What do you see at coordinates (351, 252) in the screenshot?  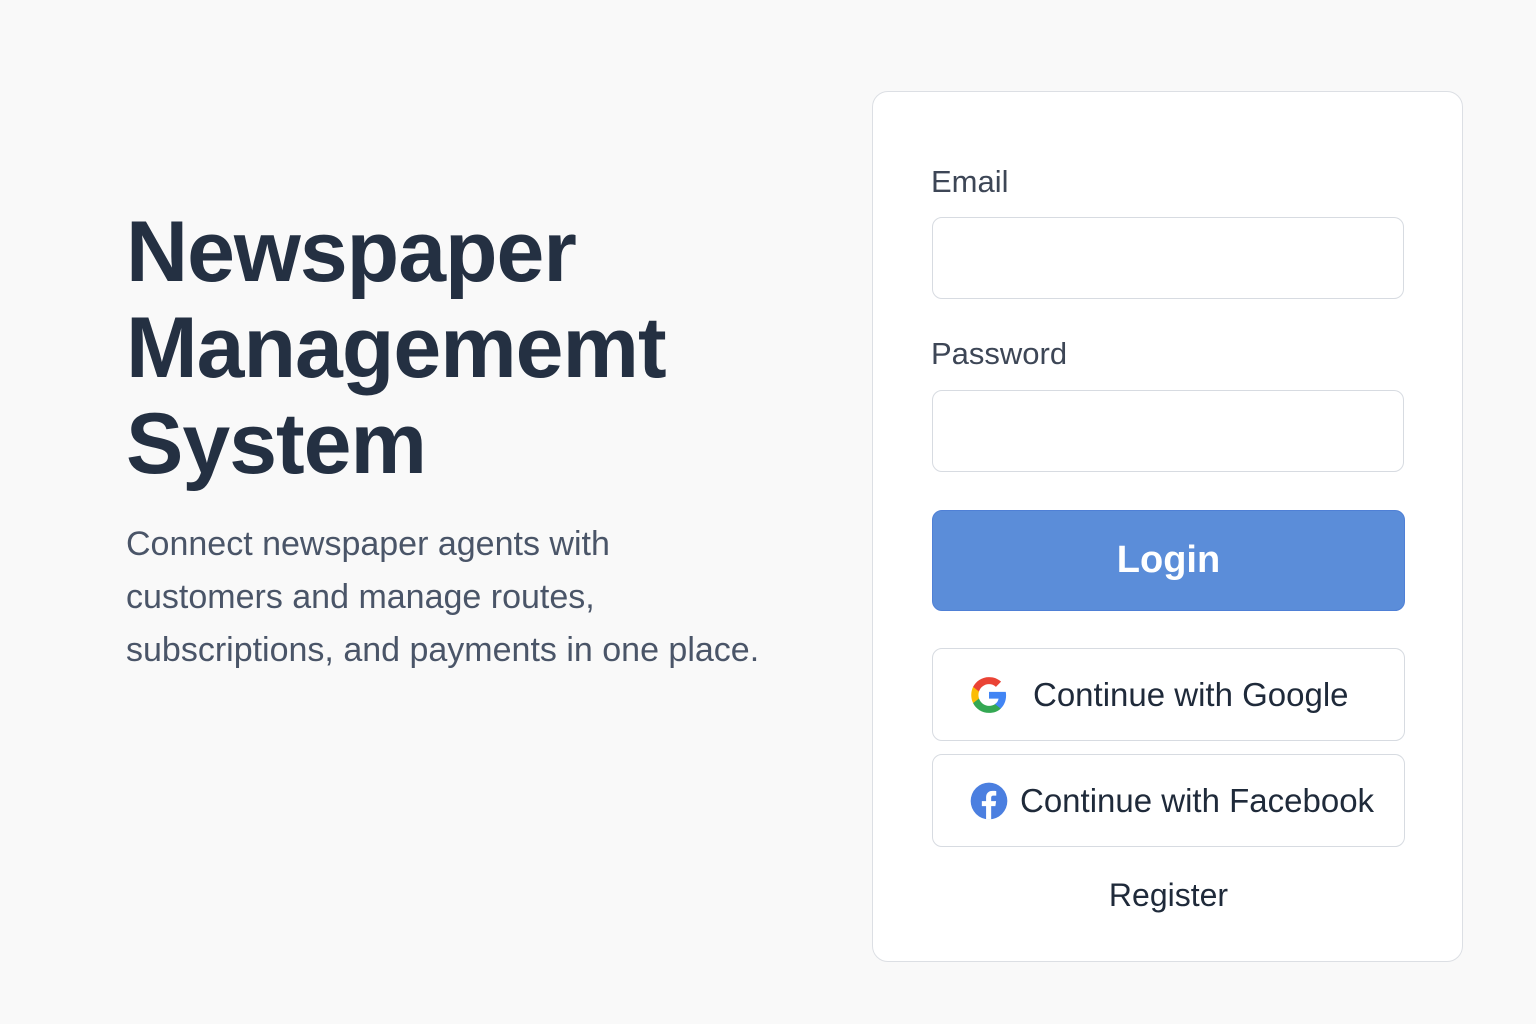 I see `title-line: Newspaper` at bounding box center [351, 252].